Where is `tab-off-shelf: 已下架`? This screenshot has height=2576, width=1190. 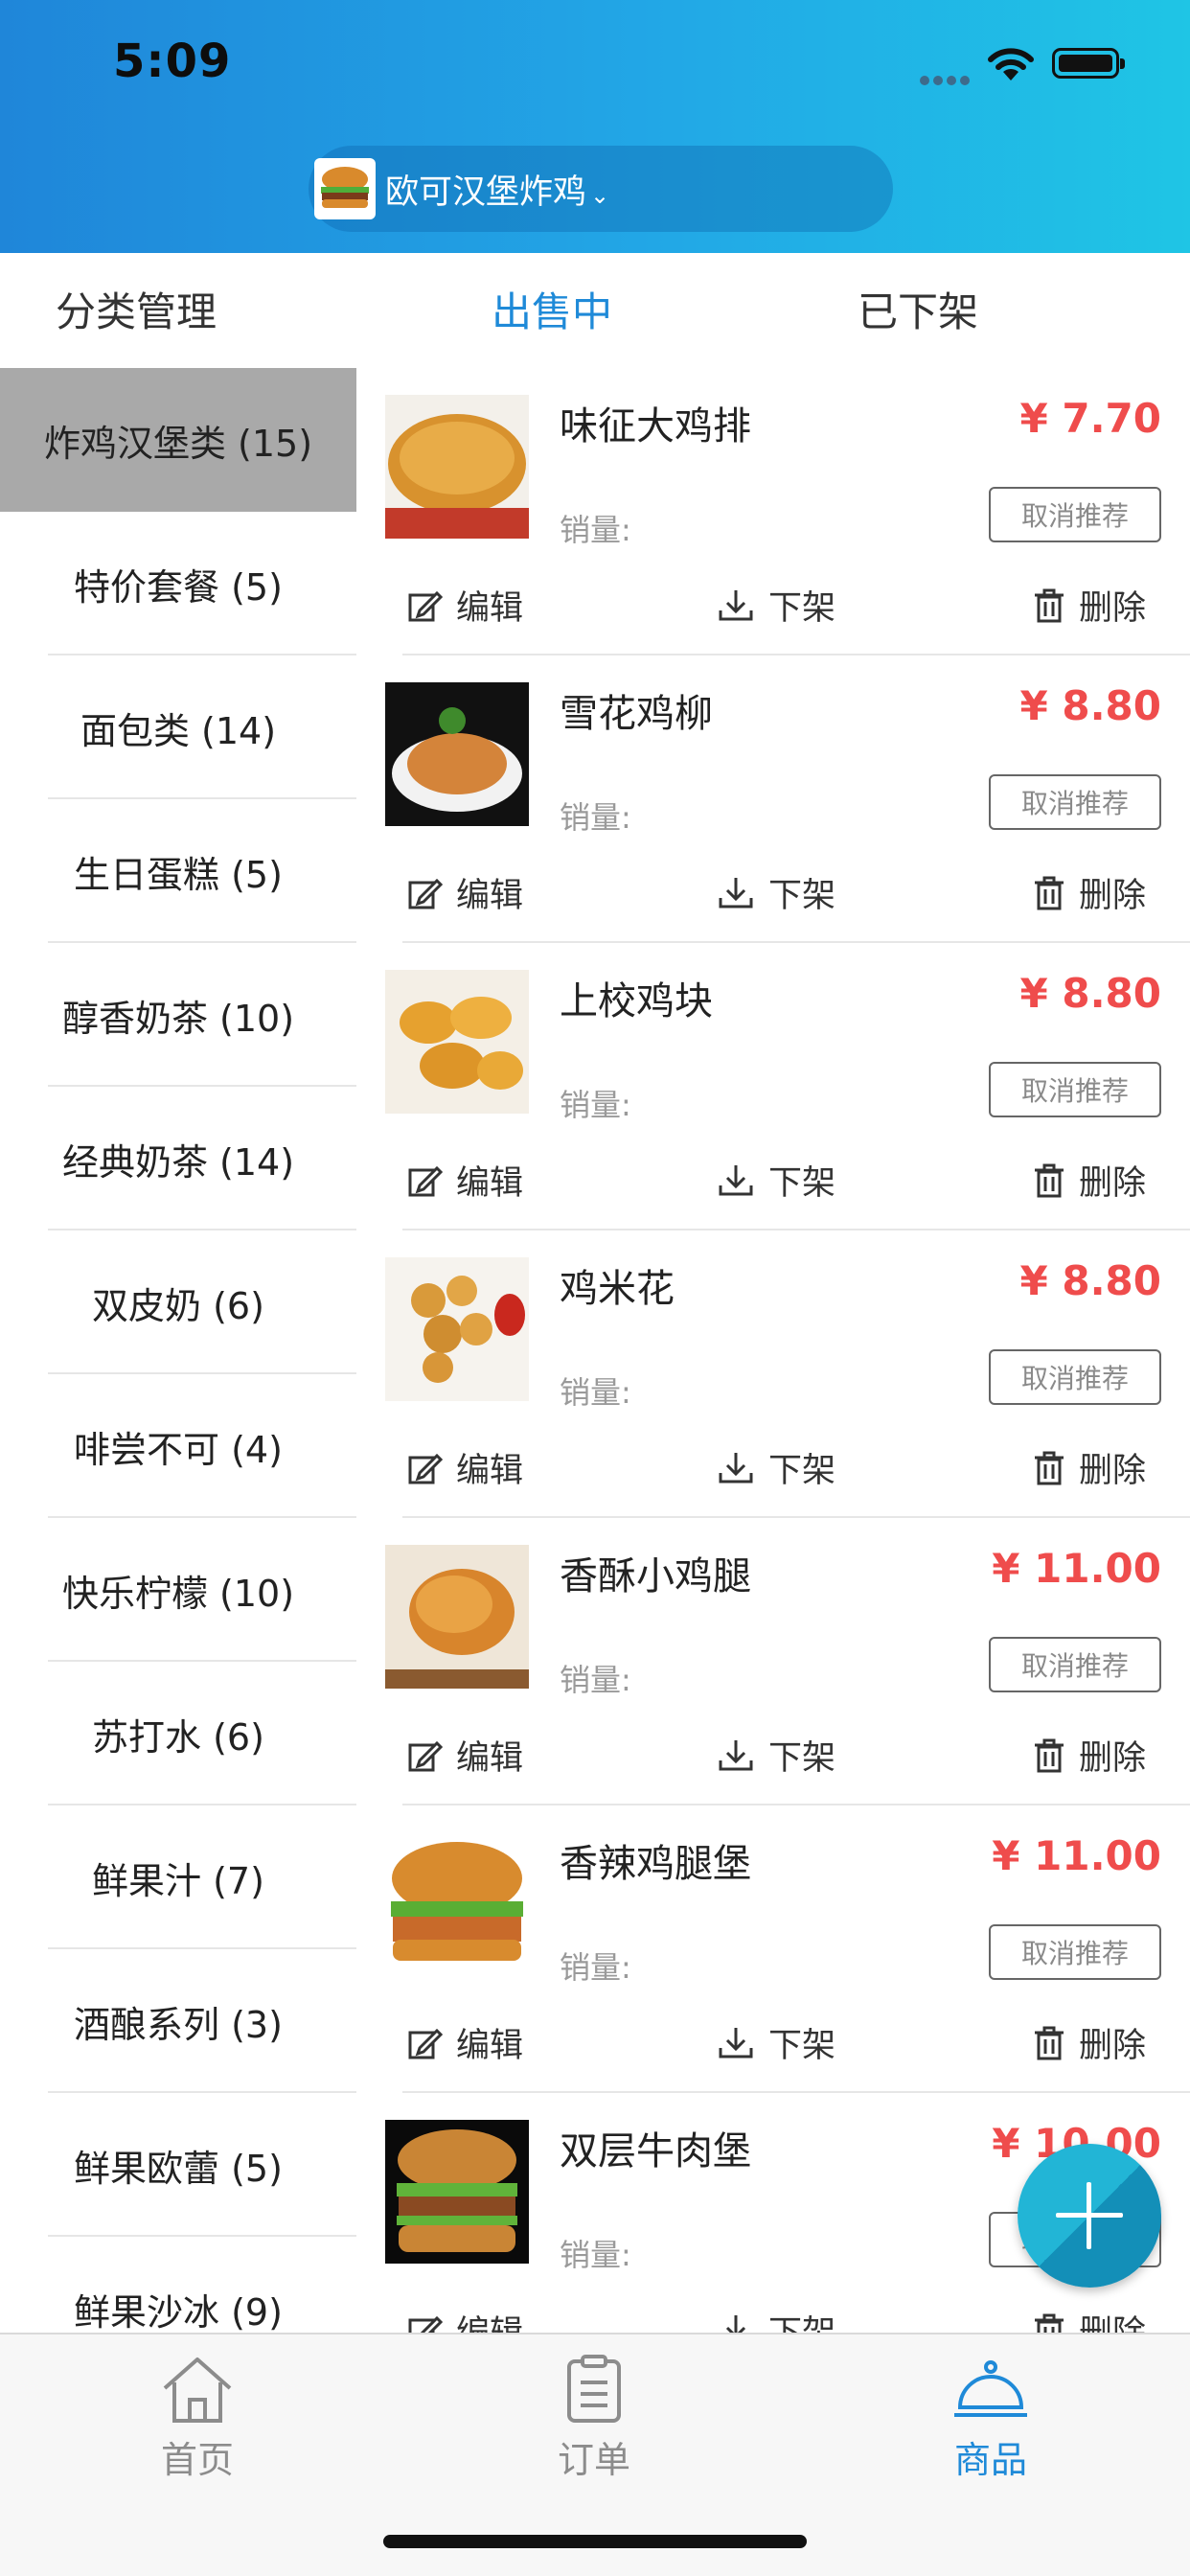
tab-off-shelf: 已下架 is located at coordinates (918, 309).